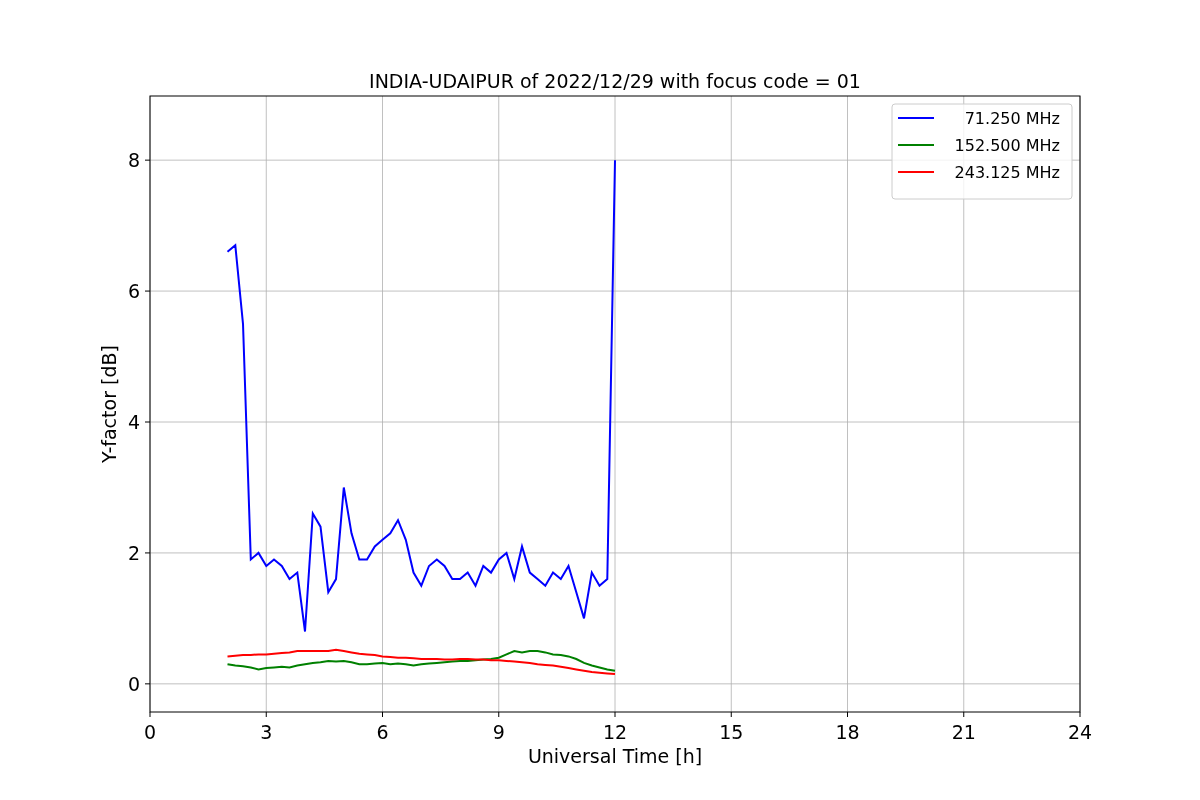 This screenshot has width=1200, height=800. What do you see at coordinates (615, 81) in the screenshot?
I see `chart-title: INDIA-UDAIPUR of 2022/12/29 with focus code = 01` at bounding box center [615, 81].